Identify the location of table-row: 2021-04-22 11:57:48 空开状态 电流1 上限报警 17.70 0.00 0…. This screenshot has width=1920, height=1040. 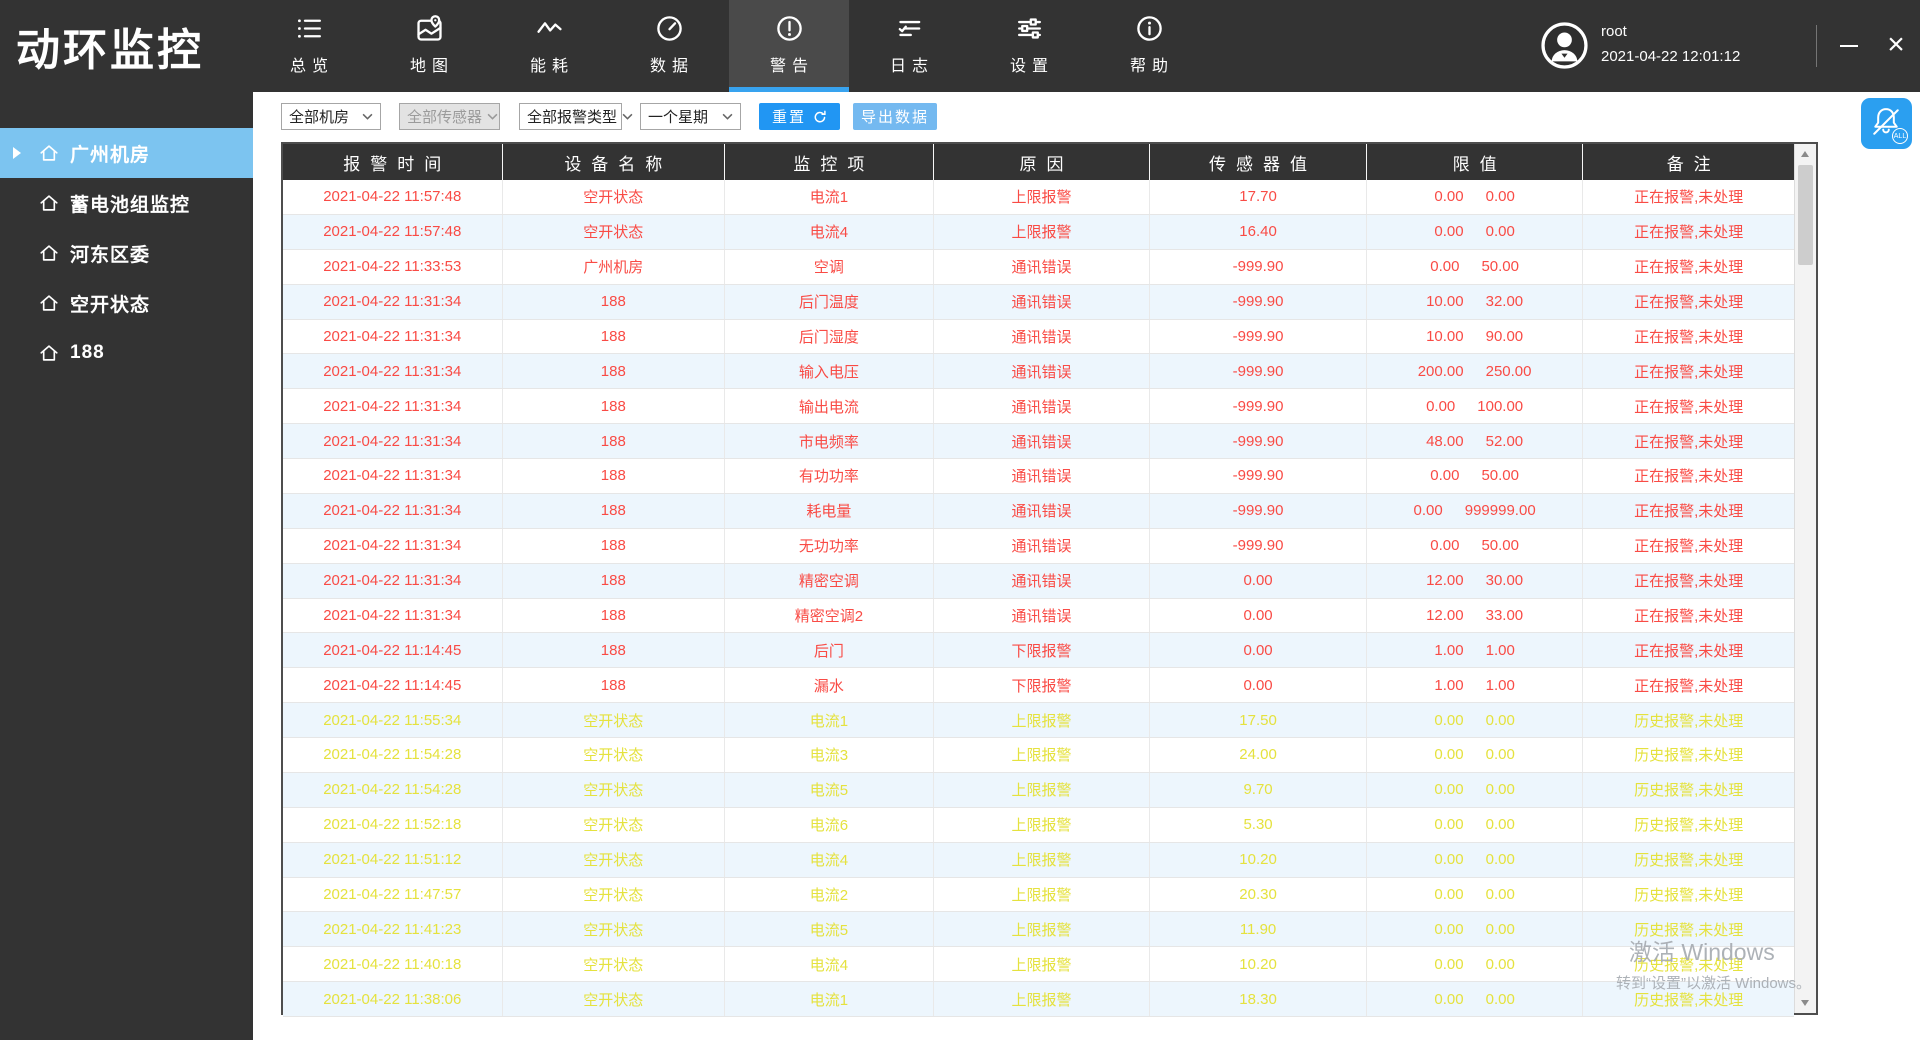
(1038, 197).